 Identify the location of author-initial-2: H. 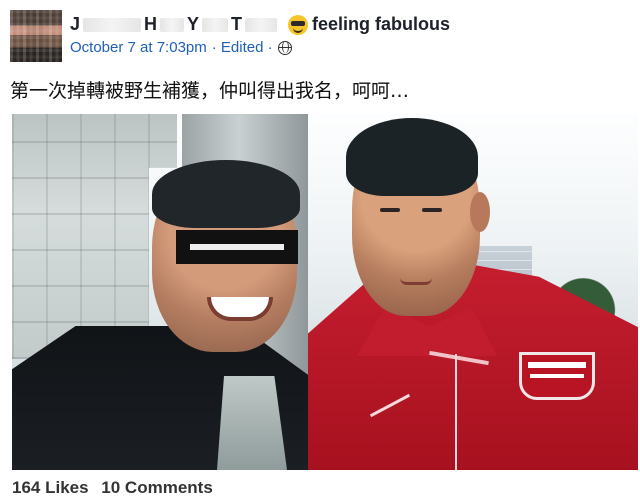
(150, 24).